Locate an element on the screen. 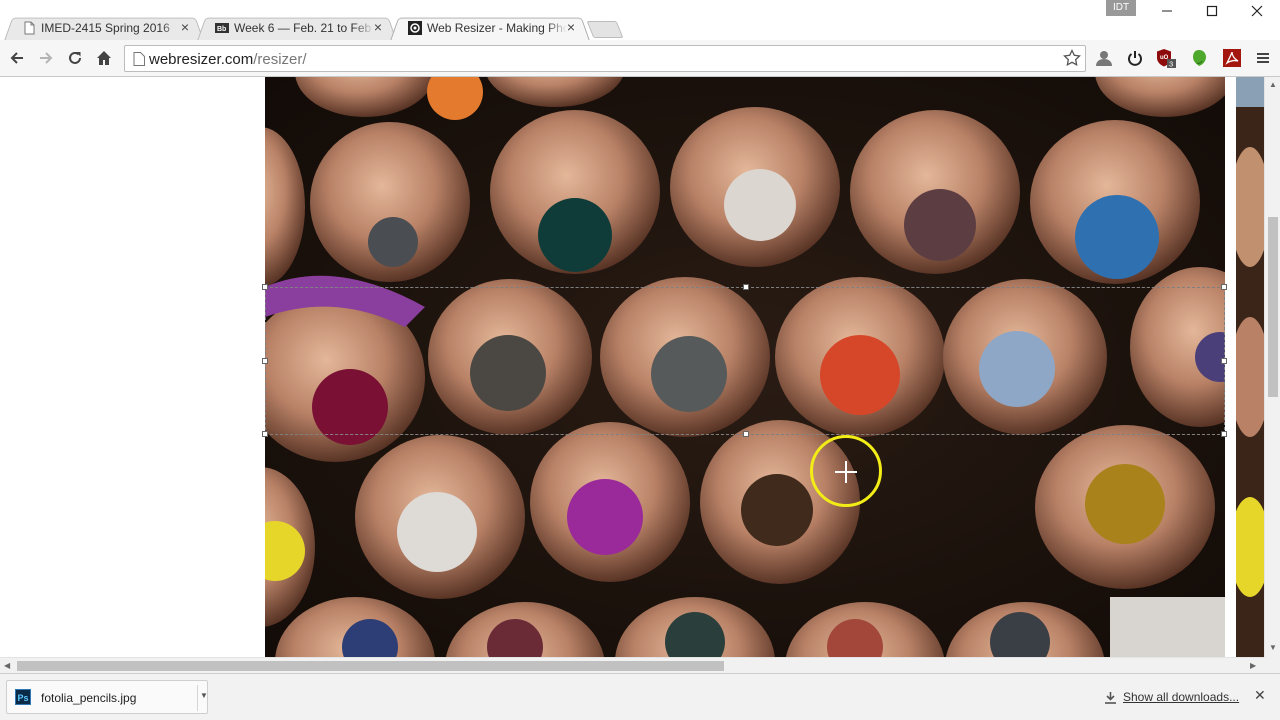 Image resolution: width=1280 pixels, height=720 pixels. maximize-icon is located at coordinates (1212, 11).